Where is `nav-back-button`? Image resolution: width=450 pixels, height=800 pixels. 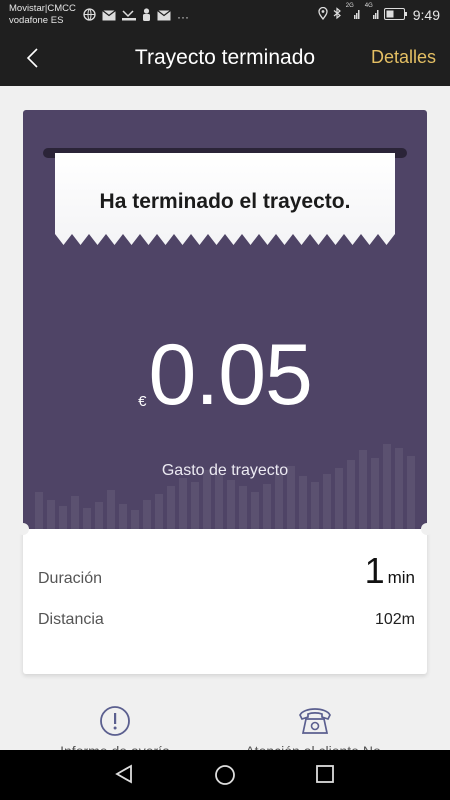
nav-back-button is located at coordinates (125, 775).